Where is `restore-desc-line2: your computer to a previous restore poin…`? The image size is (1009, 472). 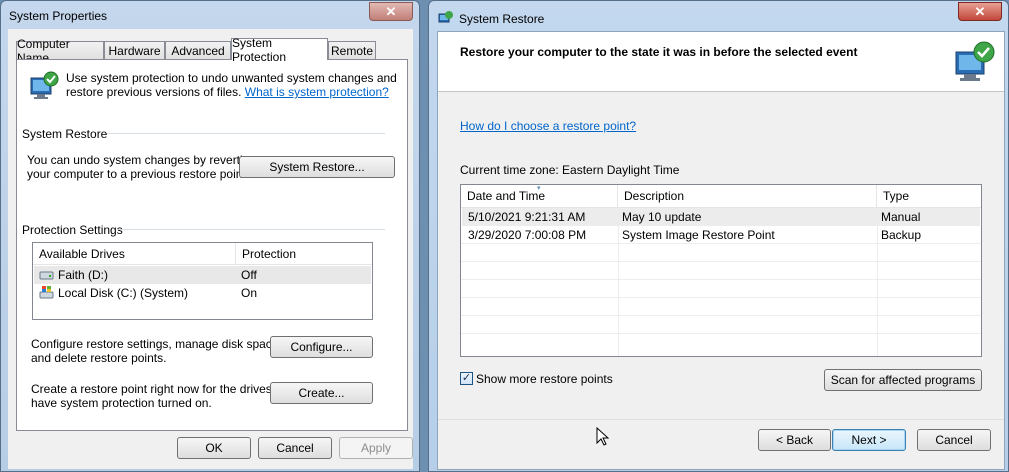
restore-desc-line2: your computer to a previous restore poin… is located at coordinates (138, 174).